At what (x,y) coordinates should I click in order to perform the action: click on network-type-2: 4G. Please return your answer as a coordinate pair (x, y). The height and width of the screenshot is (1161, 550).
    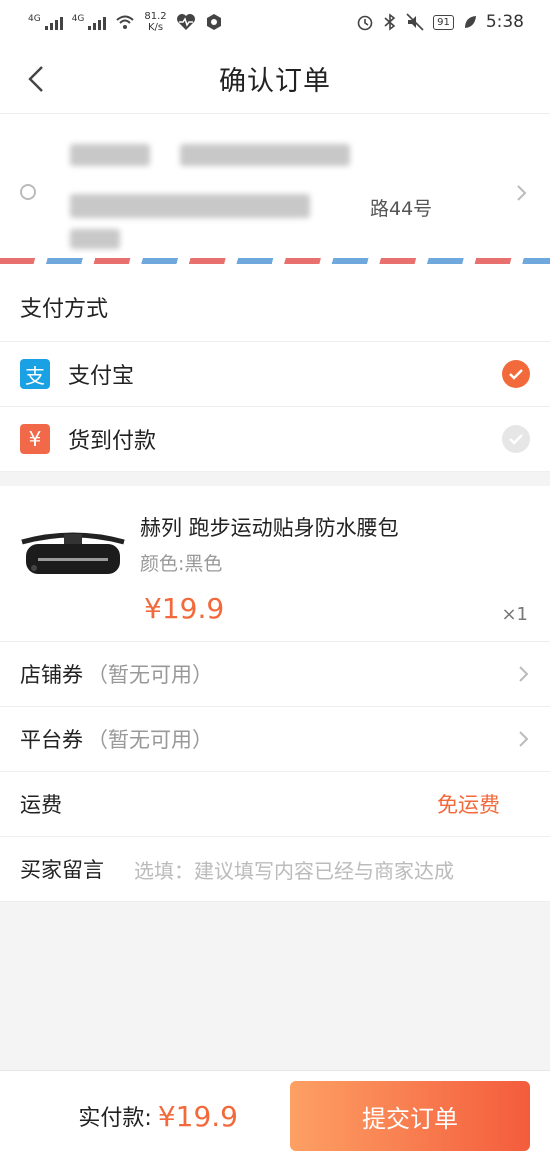
    Looking at the image, I should click on (78, 19).